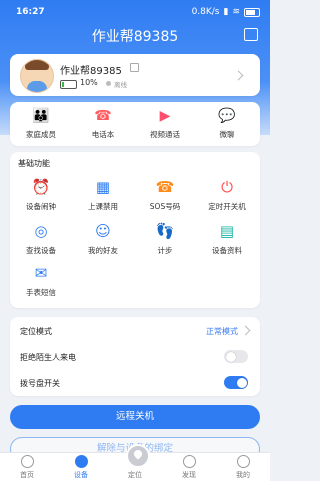  Describe the element at coordinates (30, 12) in the screenshot. I see `status-time: 16:27` at that location.